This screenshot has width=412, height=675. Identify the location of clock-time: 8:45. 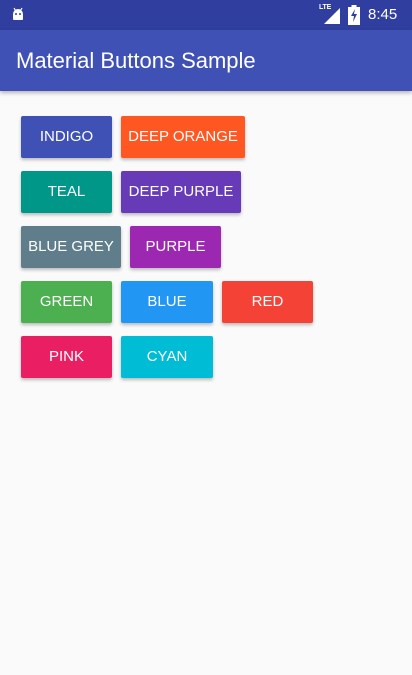
(383, 14).